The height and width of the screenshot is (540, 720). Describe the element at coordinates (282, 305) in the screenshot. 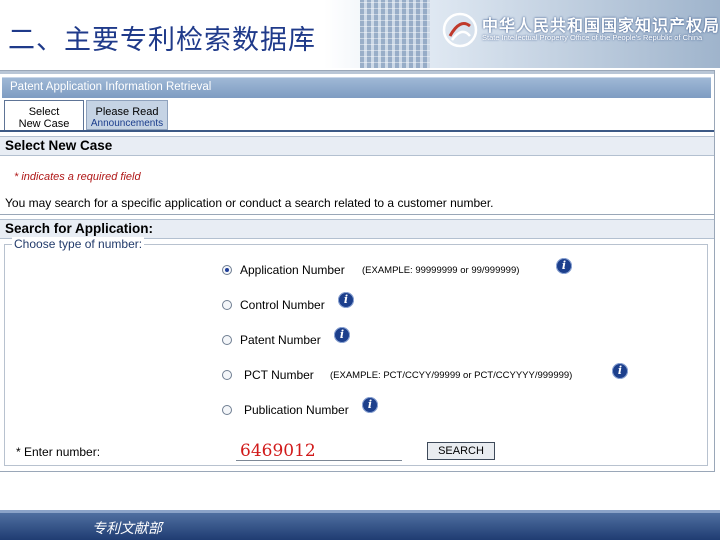

I see `label-control-number: Control Number` at that location.